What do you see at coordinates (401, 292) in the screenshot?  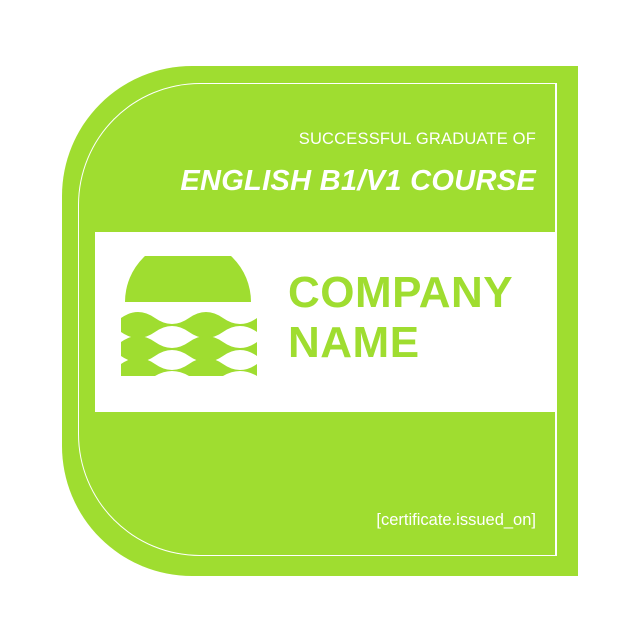 I see `company-name-line1: COMPANY` at bounding box center [401, 292].